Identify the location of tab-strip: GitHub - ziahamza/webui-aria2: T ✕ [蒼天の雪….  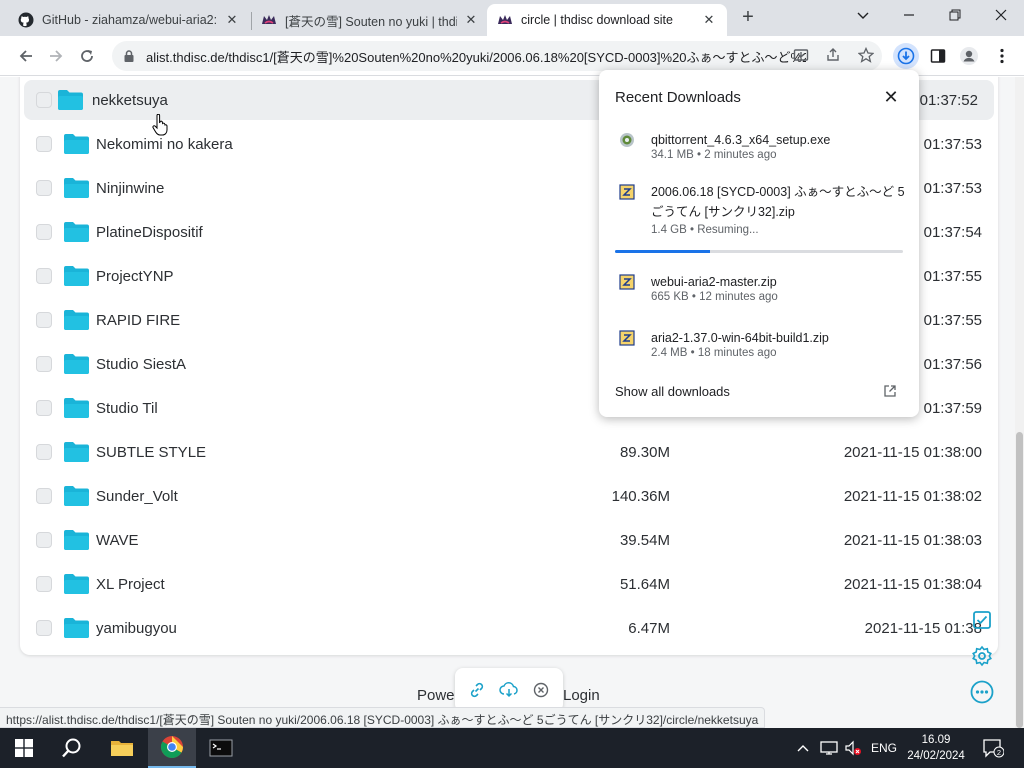
(512, 18).